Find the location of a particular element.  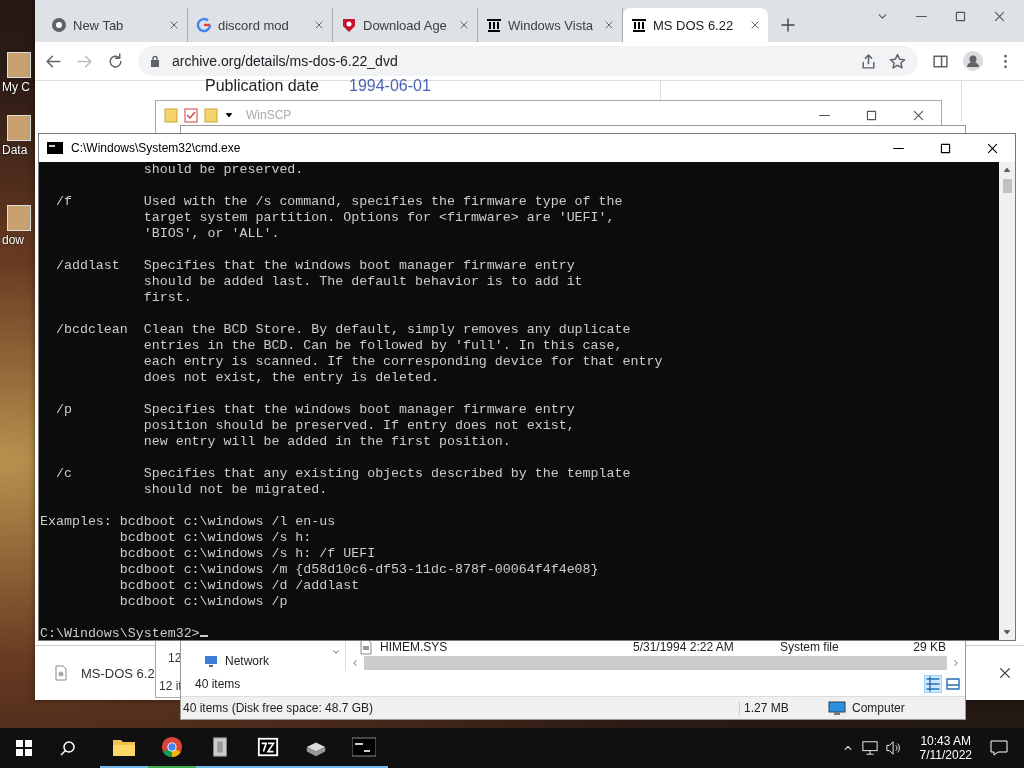

window-title: WinSCP is located at coordinates (269, 115).